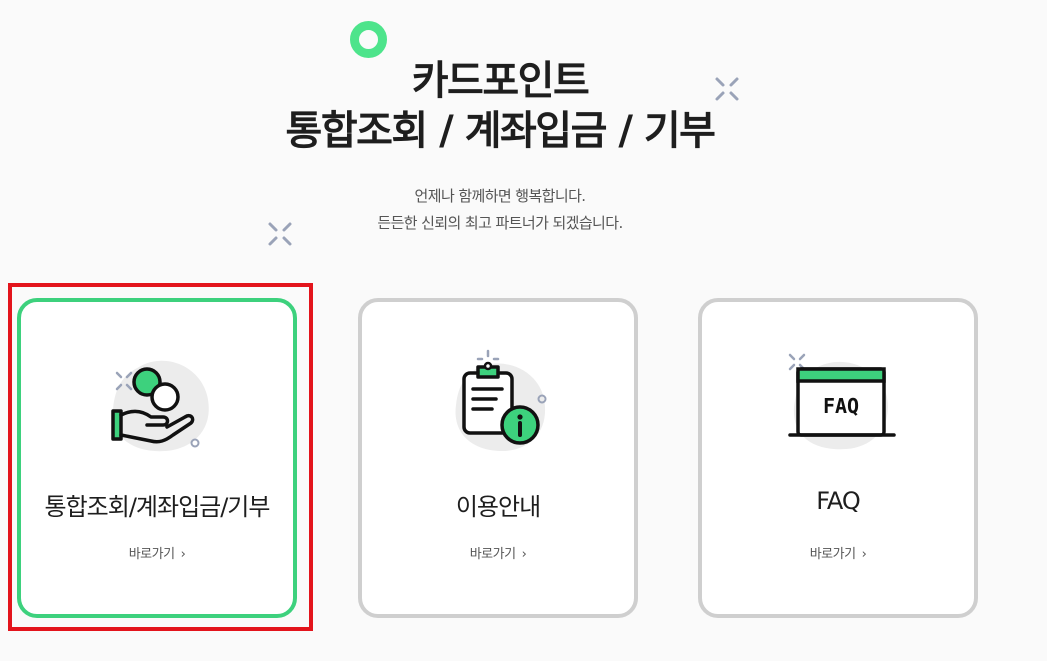  I want to click on green-ring-decoration, so click(368, 39).